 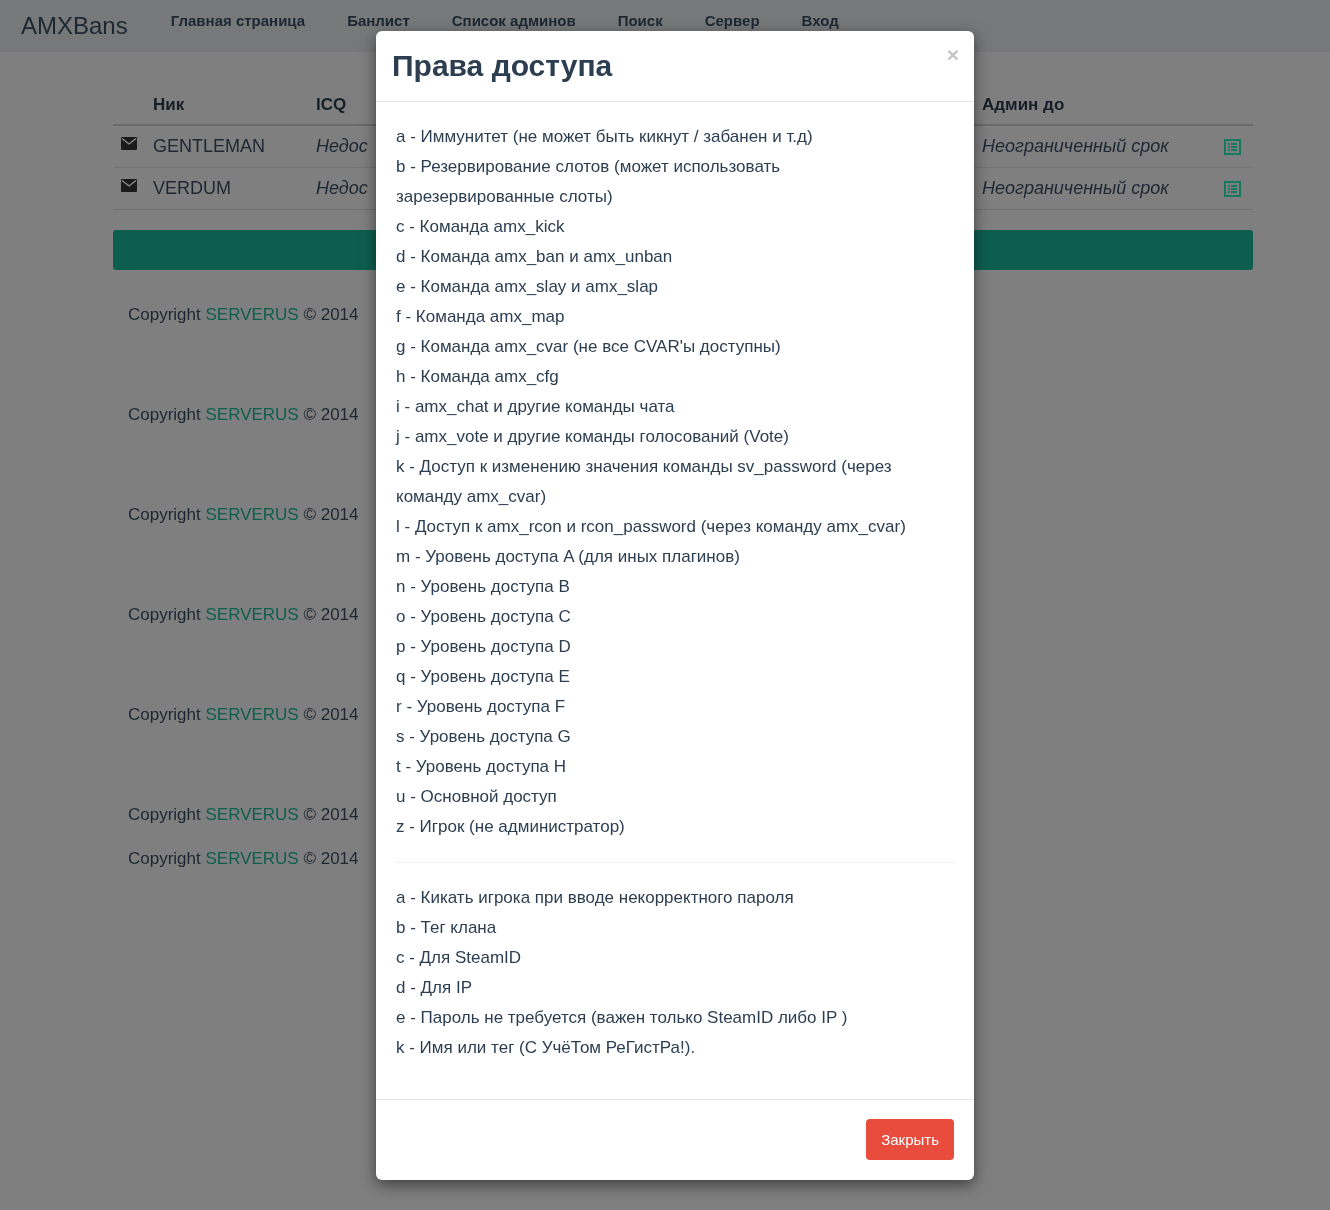 I want to click on access-flag-item: l - Доступ к amx_rcon и rcon_password (через команду amx_cvar), so click(x=651, y=527).